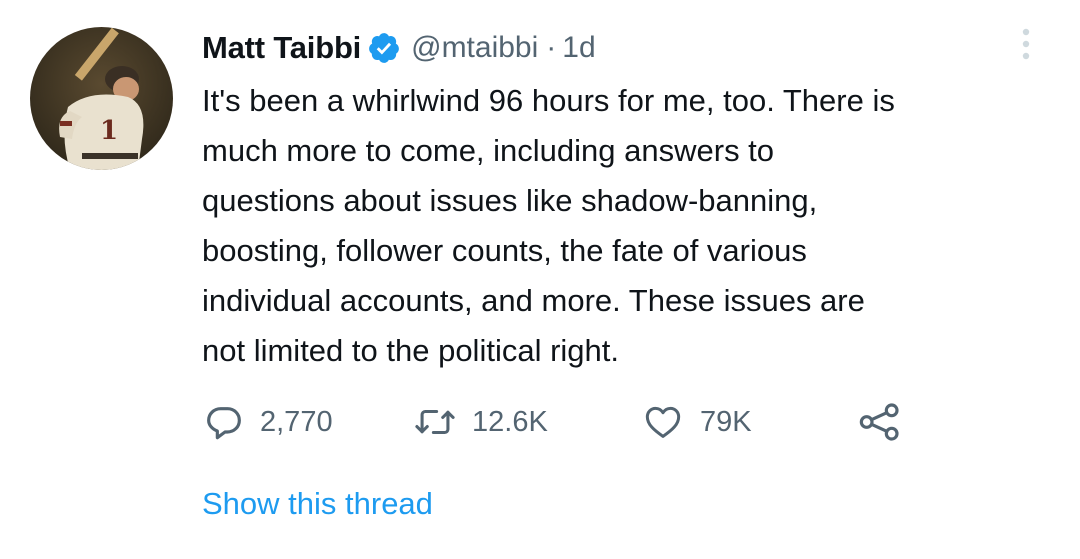 The image size is (1080, 559). What do you see at coordinates (281, 48) in the screenshot?
I see `author-name: Matt Taibbi` at bounding box center [281, 48].